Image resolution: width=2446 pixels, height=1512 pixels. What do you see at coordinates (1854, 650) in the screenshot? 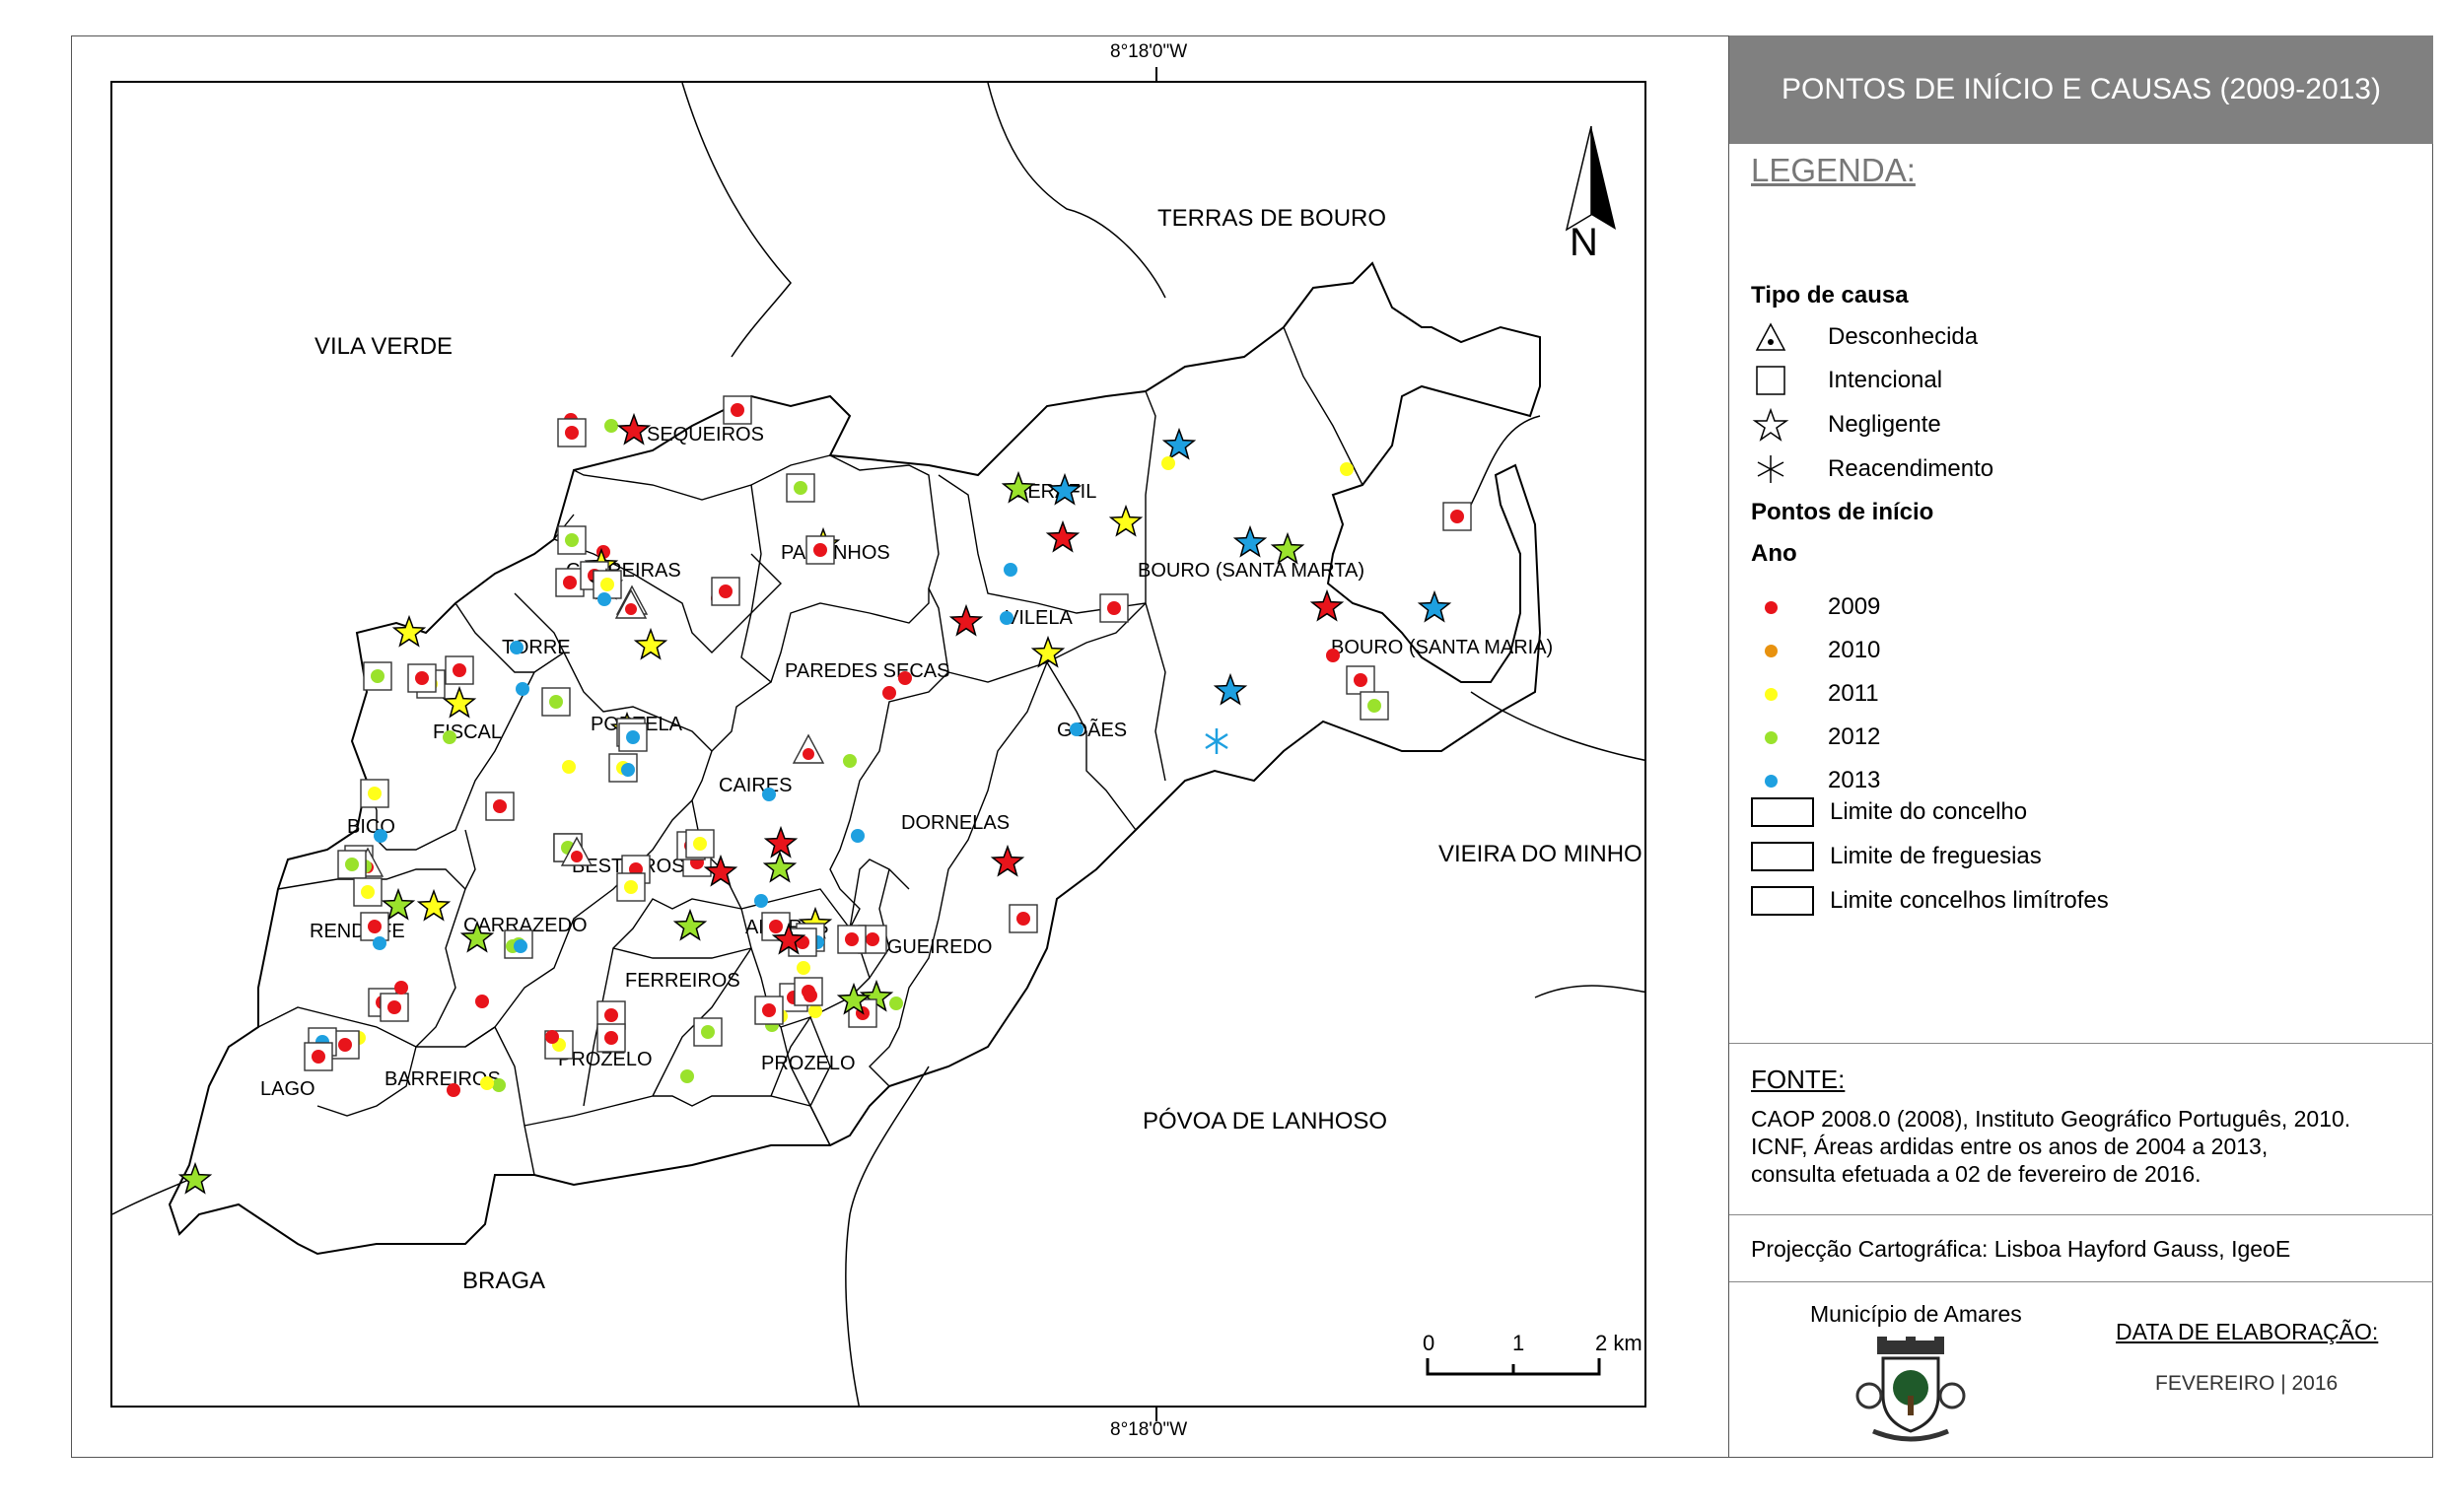
I see `legend-label: 2010` at bounding box center [1854, 650].